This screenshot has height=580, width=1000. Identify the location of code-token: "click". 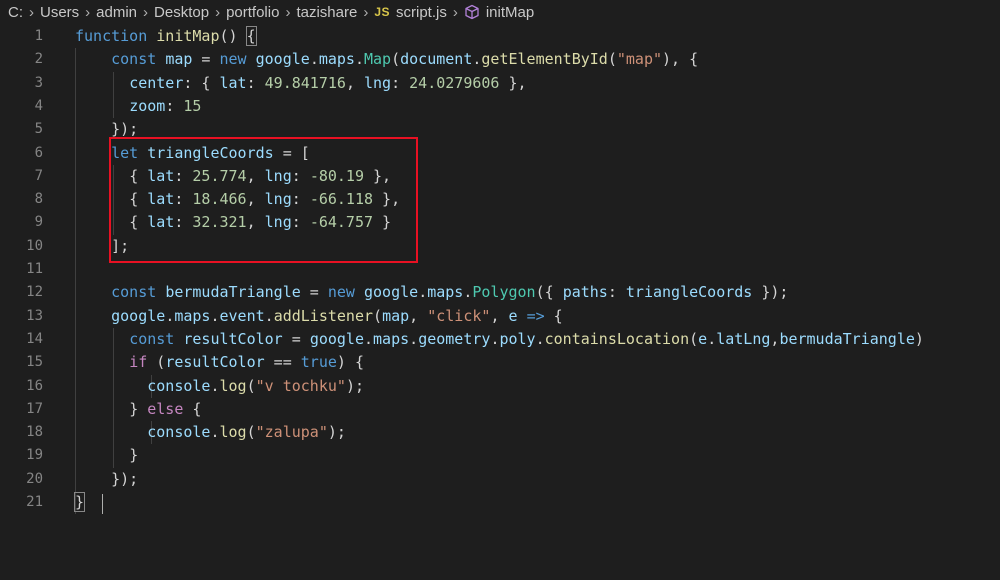
(459, 315).